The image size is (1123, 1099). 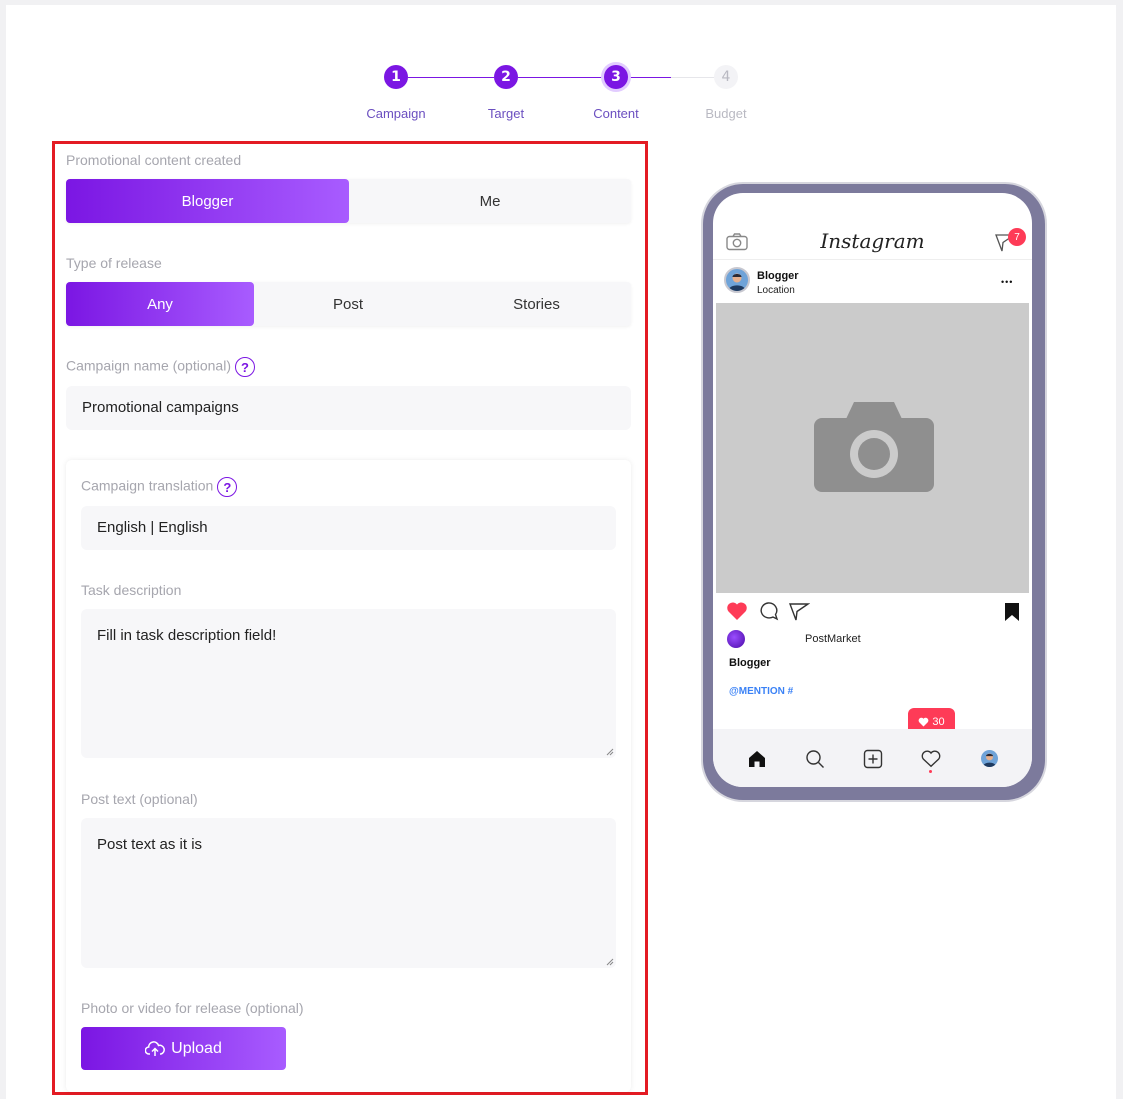 What do you see at coordinates (833, 639) in the screenshot?
I see `brand-name: PostMarket` at bounding box center [833, 639].